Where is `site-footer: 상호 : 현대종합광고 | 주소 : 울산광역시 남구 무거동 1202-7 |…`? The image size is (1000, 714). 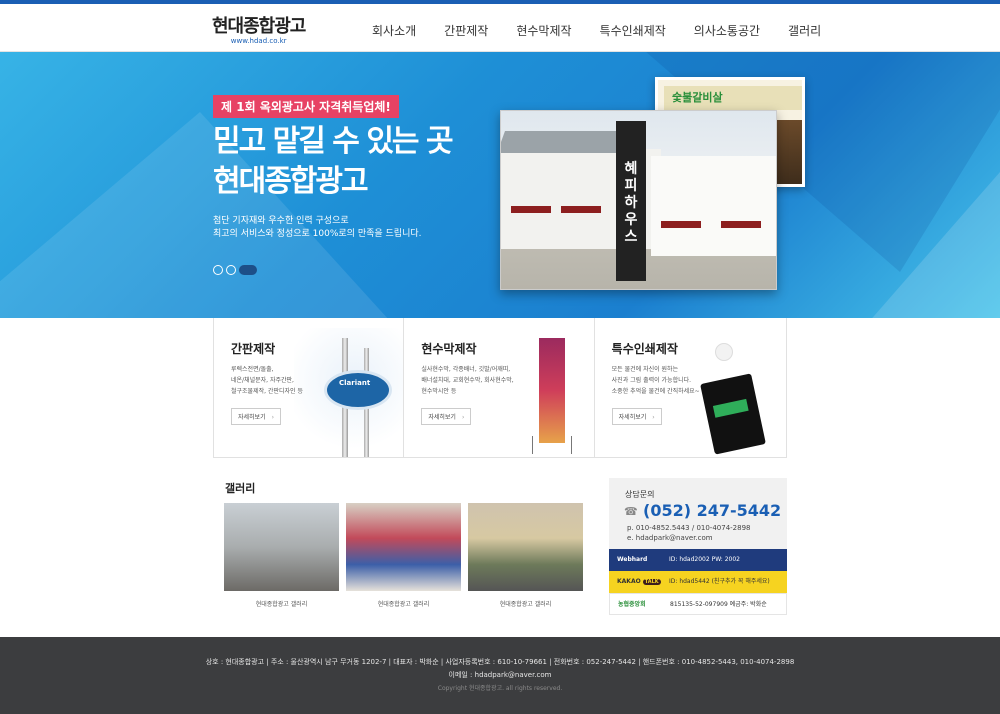
site-footer: 상호 : 현대종합광고 | 주소 : 울산광역시 남구 무거동 1202-7 |… is located at coordinates (500, 675).